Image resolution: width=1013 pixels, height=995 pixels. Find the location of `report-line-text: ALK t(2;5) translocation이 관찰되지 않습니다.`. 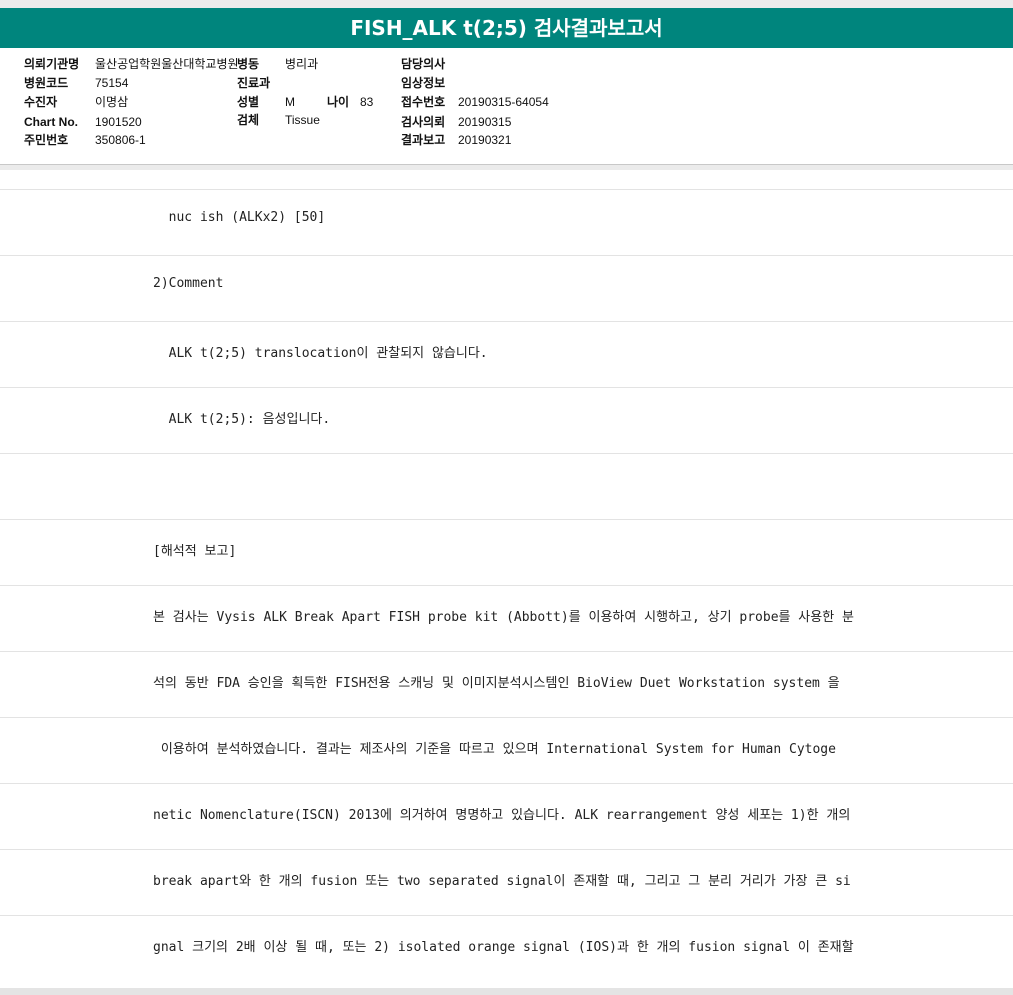

report-line-text: ALK t(2;5) translocation이 관찰되지 않습니다. is located at coordinates (320, 353).